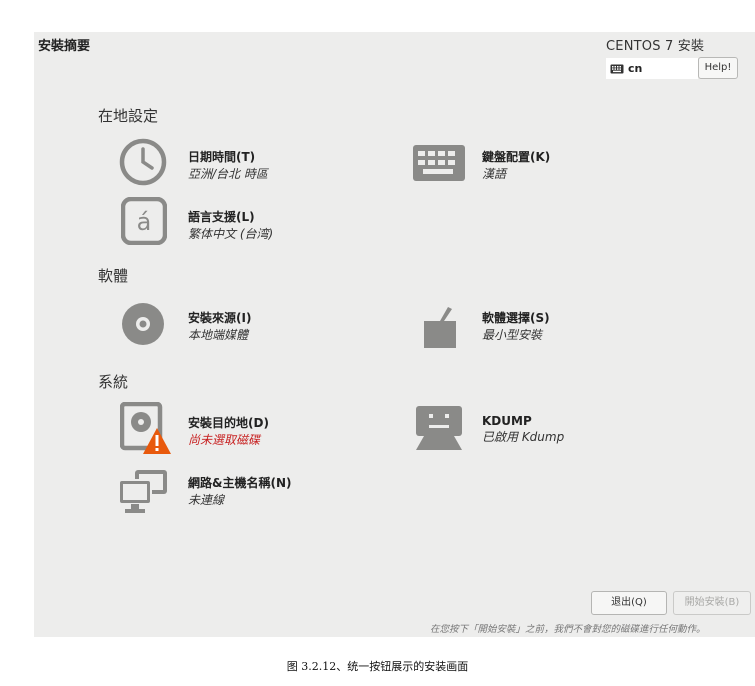 The image size is (755, 686). Describe the element at coordinates (516, 326) in the screenshot. I see `spoke-software-selection: 軟體選擇(S) 最小型安裝` at that location.